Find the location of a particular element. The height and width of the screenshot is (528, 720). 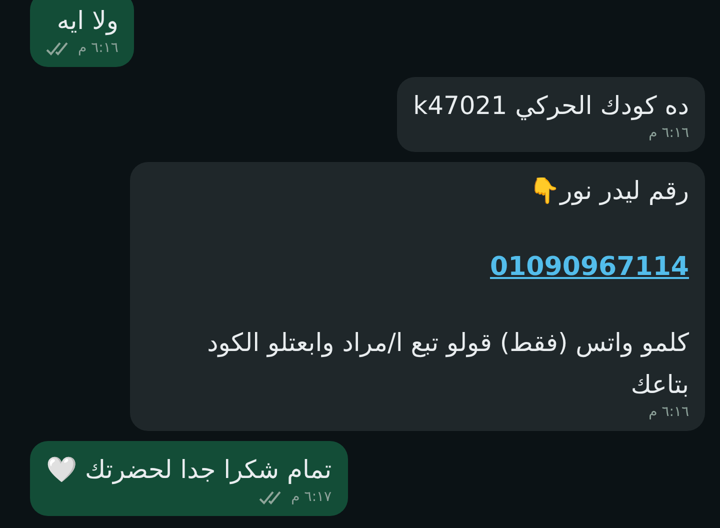

message-text: كلمو واتس (فقط) قولو تبع ا/مراد وابعتلو الكود بتاعك is located at coordinates (447, 364).